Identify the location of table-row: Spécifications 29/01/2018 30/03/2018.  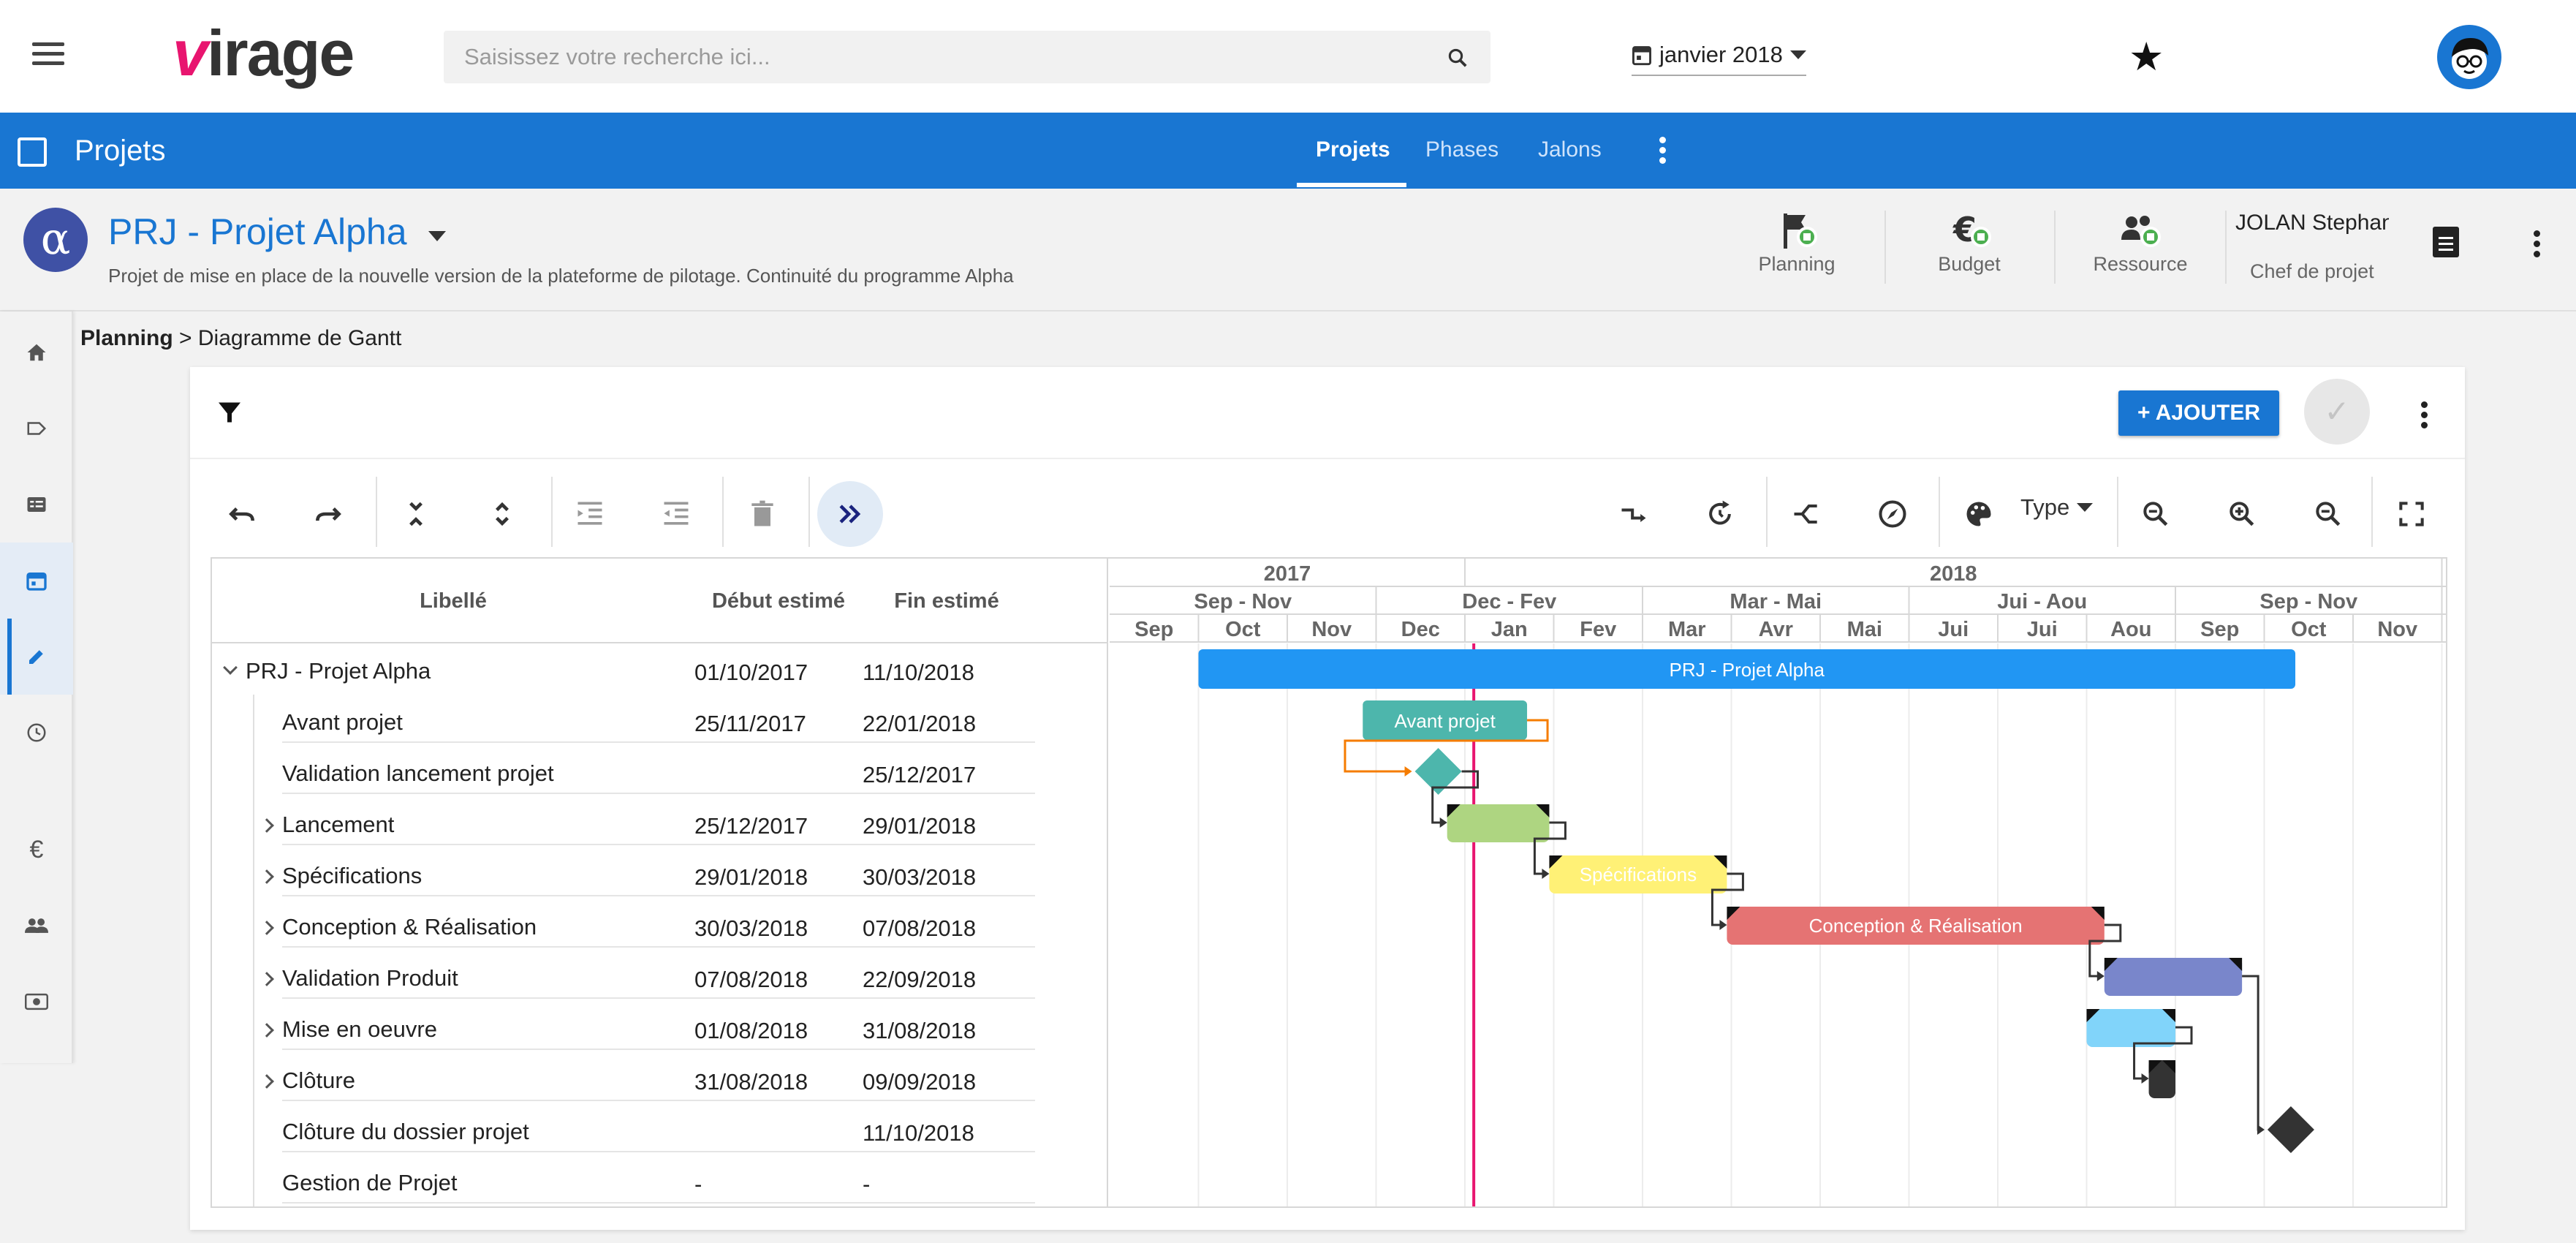
(660, 873).